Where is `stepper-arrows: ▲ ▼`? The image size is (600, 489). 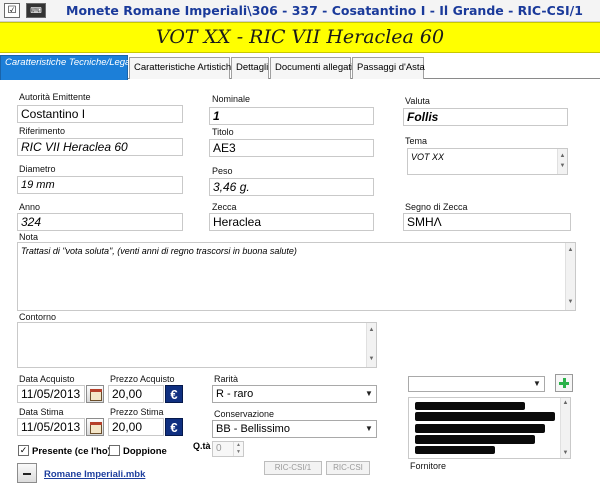 stepper-arrows: ▲ ▼ is located at coordinates (238, 449).